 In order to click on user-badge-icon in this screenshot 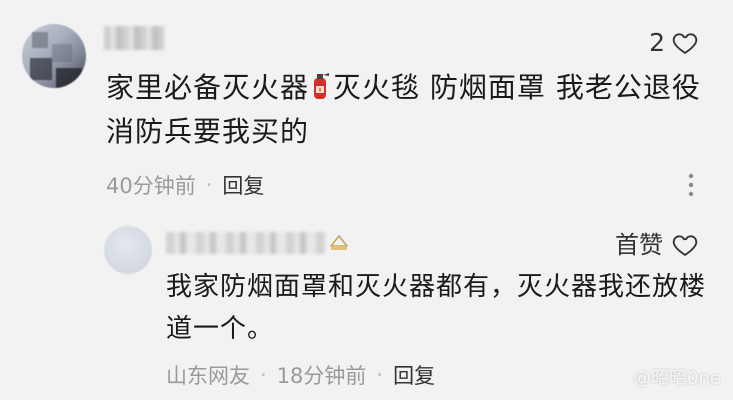, I will do `click(339, 242)`.